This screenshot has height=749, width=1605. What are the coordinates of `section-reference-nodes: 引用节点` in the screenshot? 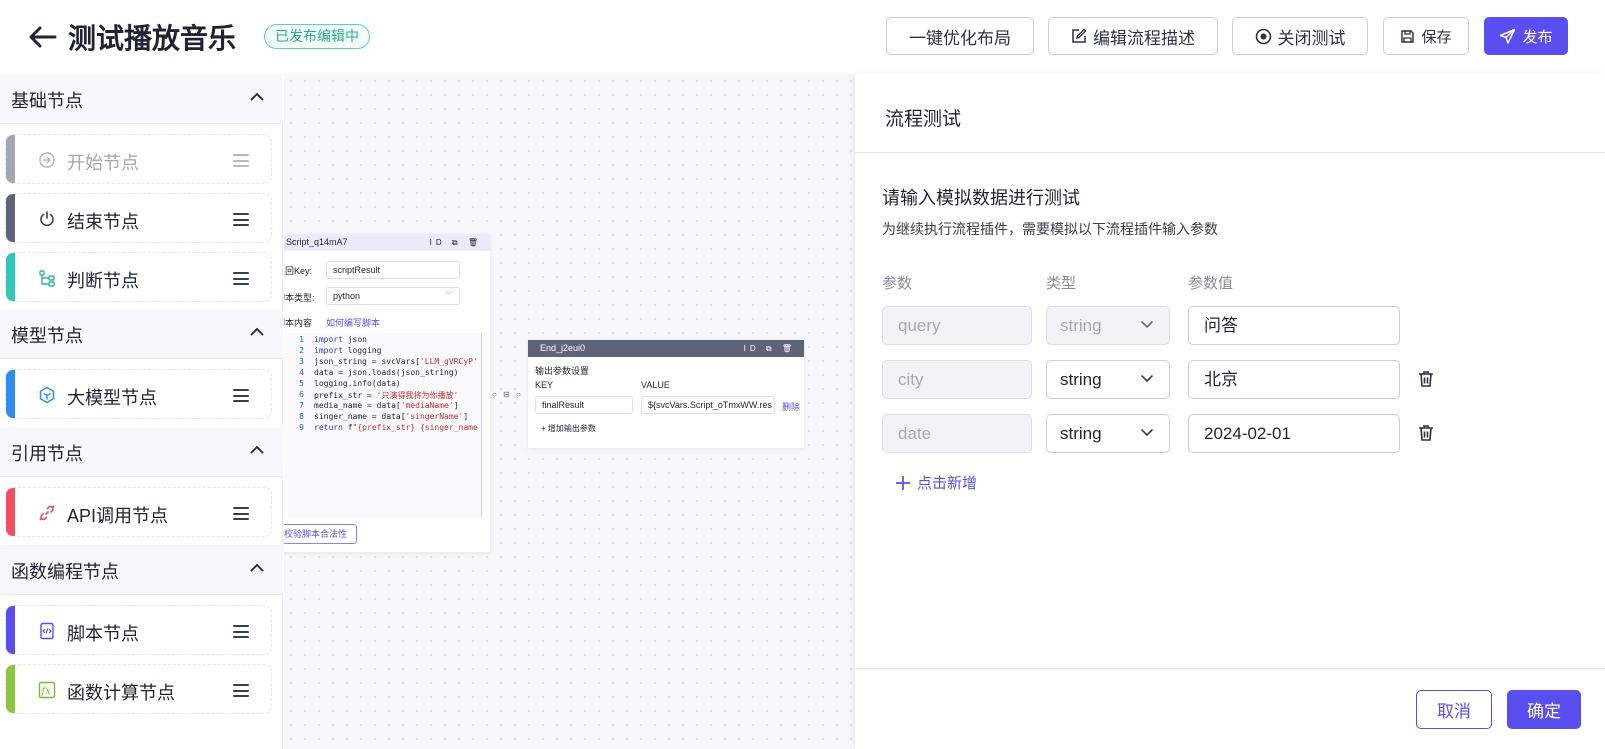 It's located at (141, 452).